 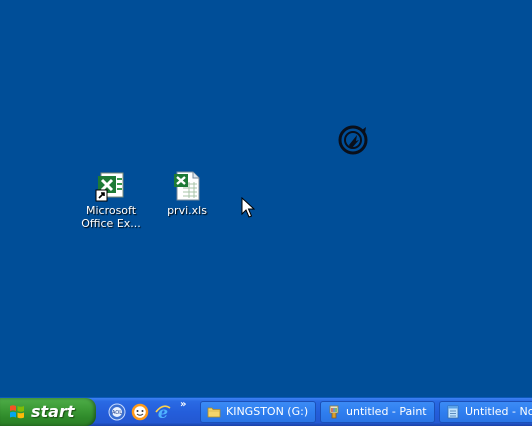 What do you see at coordinates (109, 187) in the screenshot?
I see `excel-shortcut-icon` at bounding box center [109, 187].